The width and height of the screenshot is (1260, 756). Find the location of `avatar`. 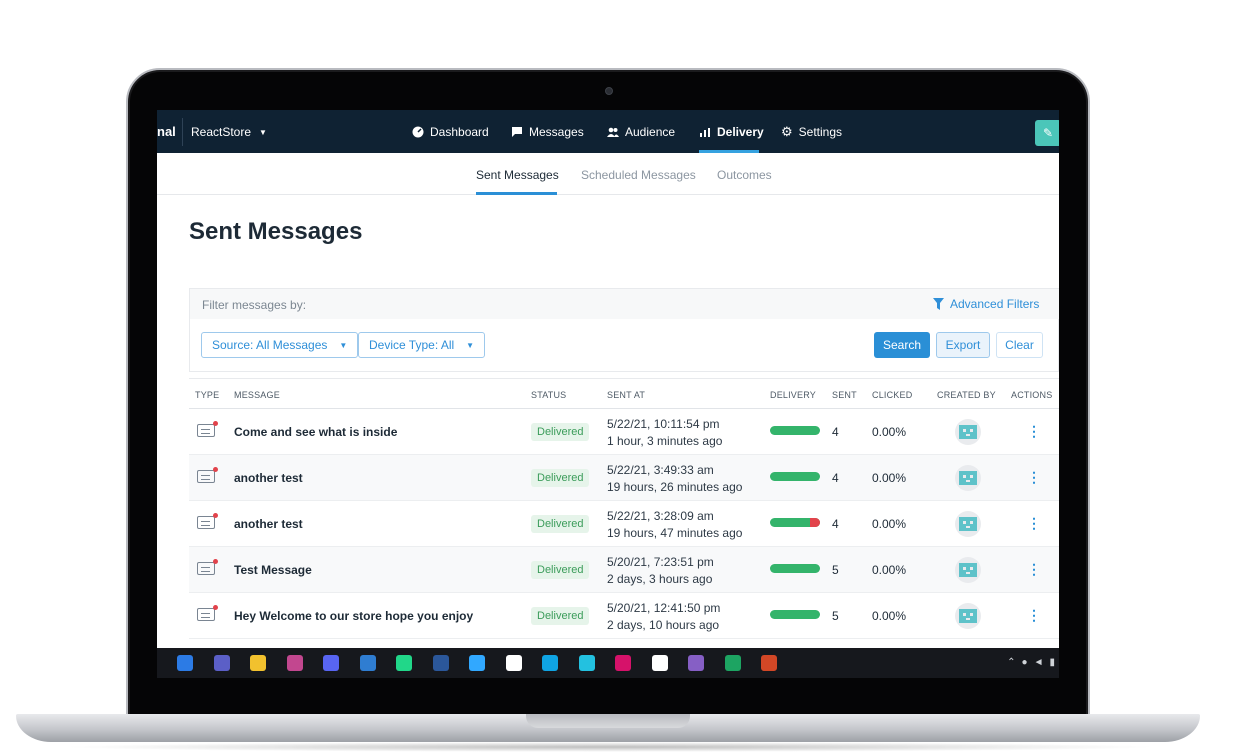

avatar is located at coordinates (968, 524).